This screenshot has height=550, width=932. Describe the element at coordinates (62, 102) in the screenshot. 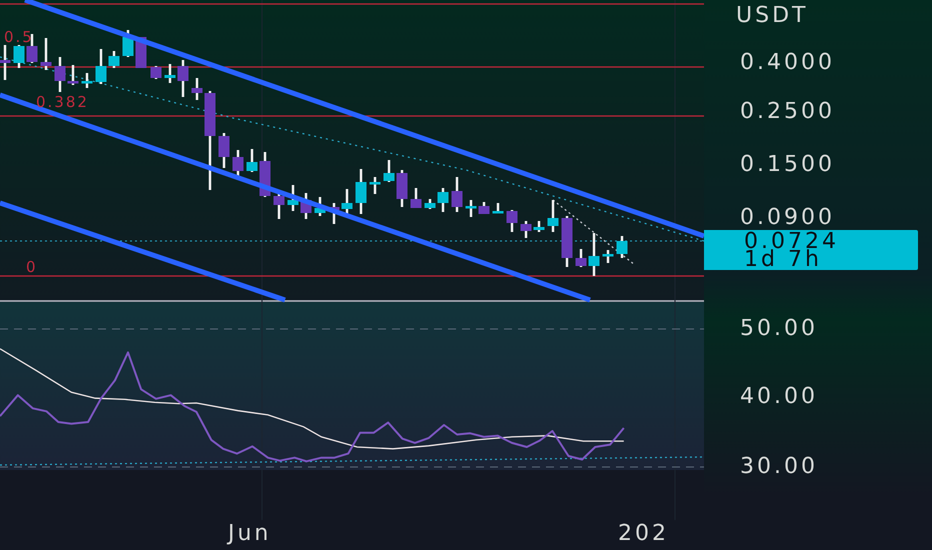

I see `fib-level-label: 0.382` at that location.